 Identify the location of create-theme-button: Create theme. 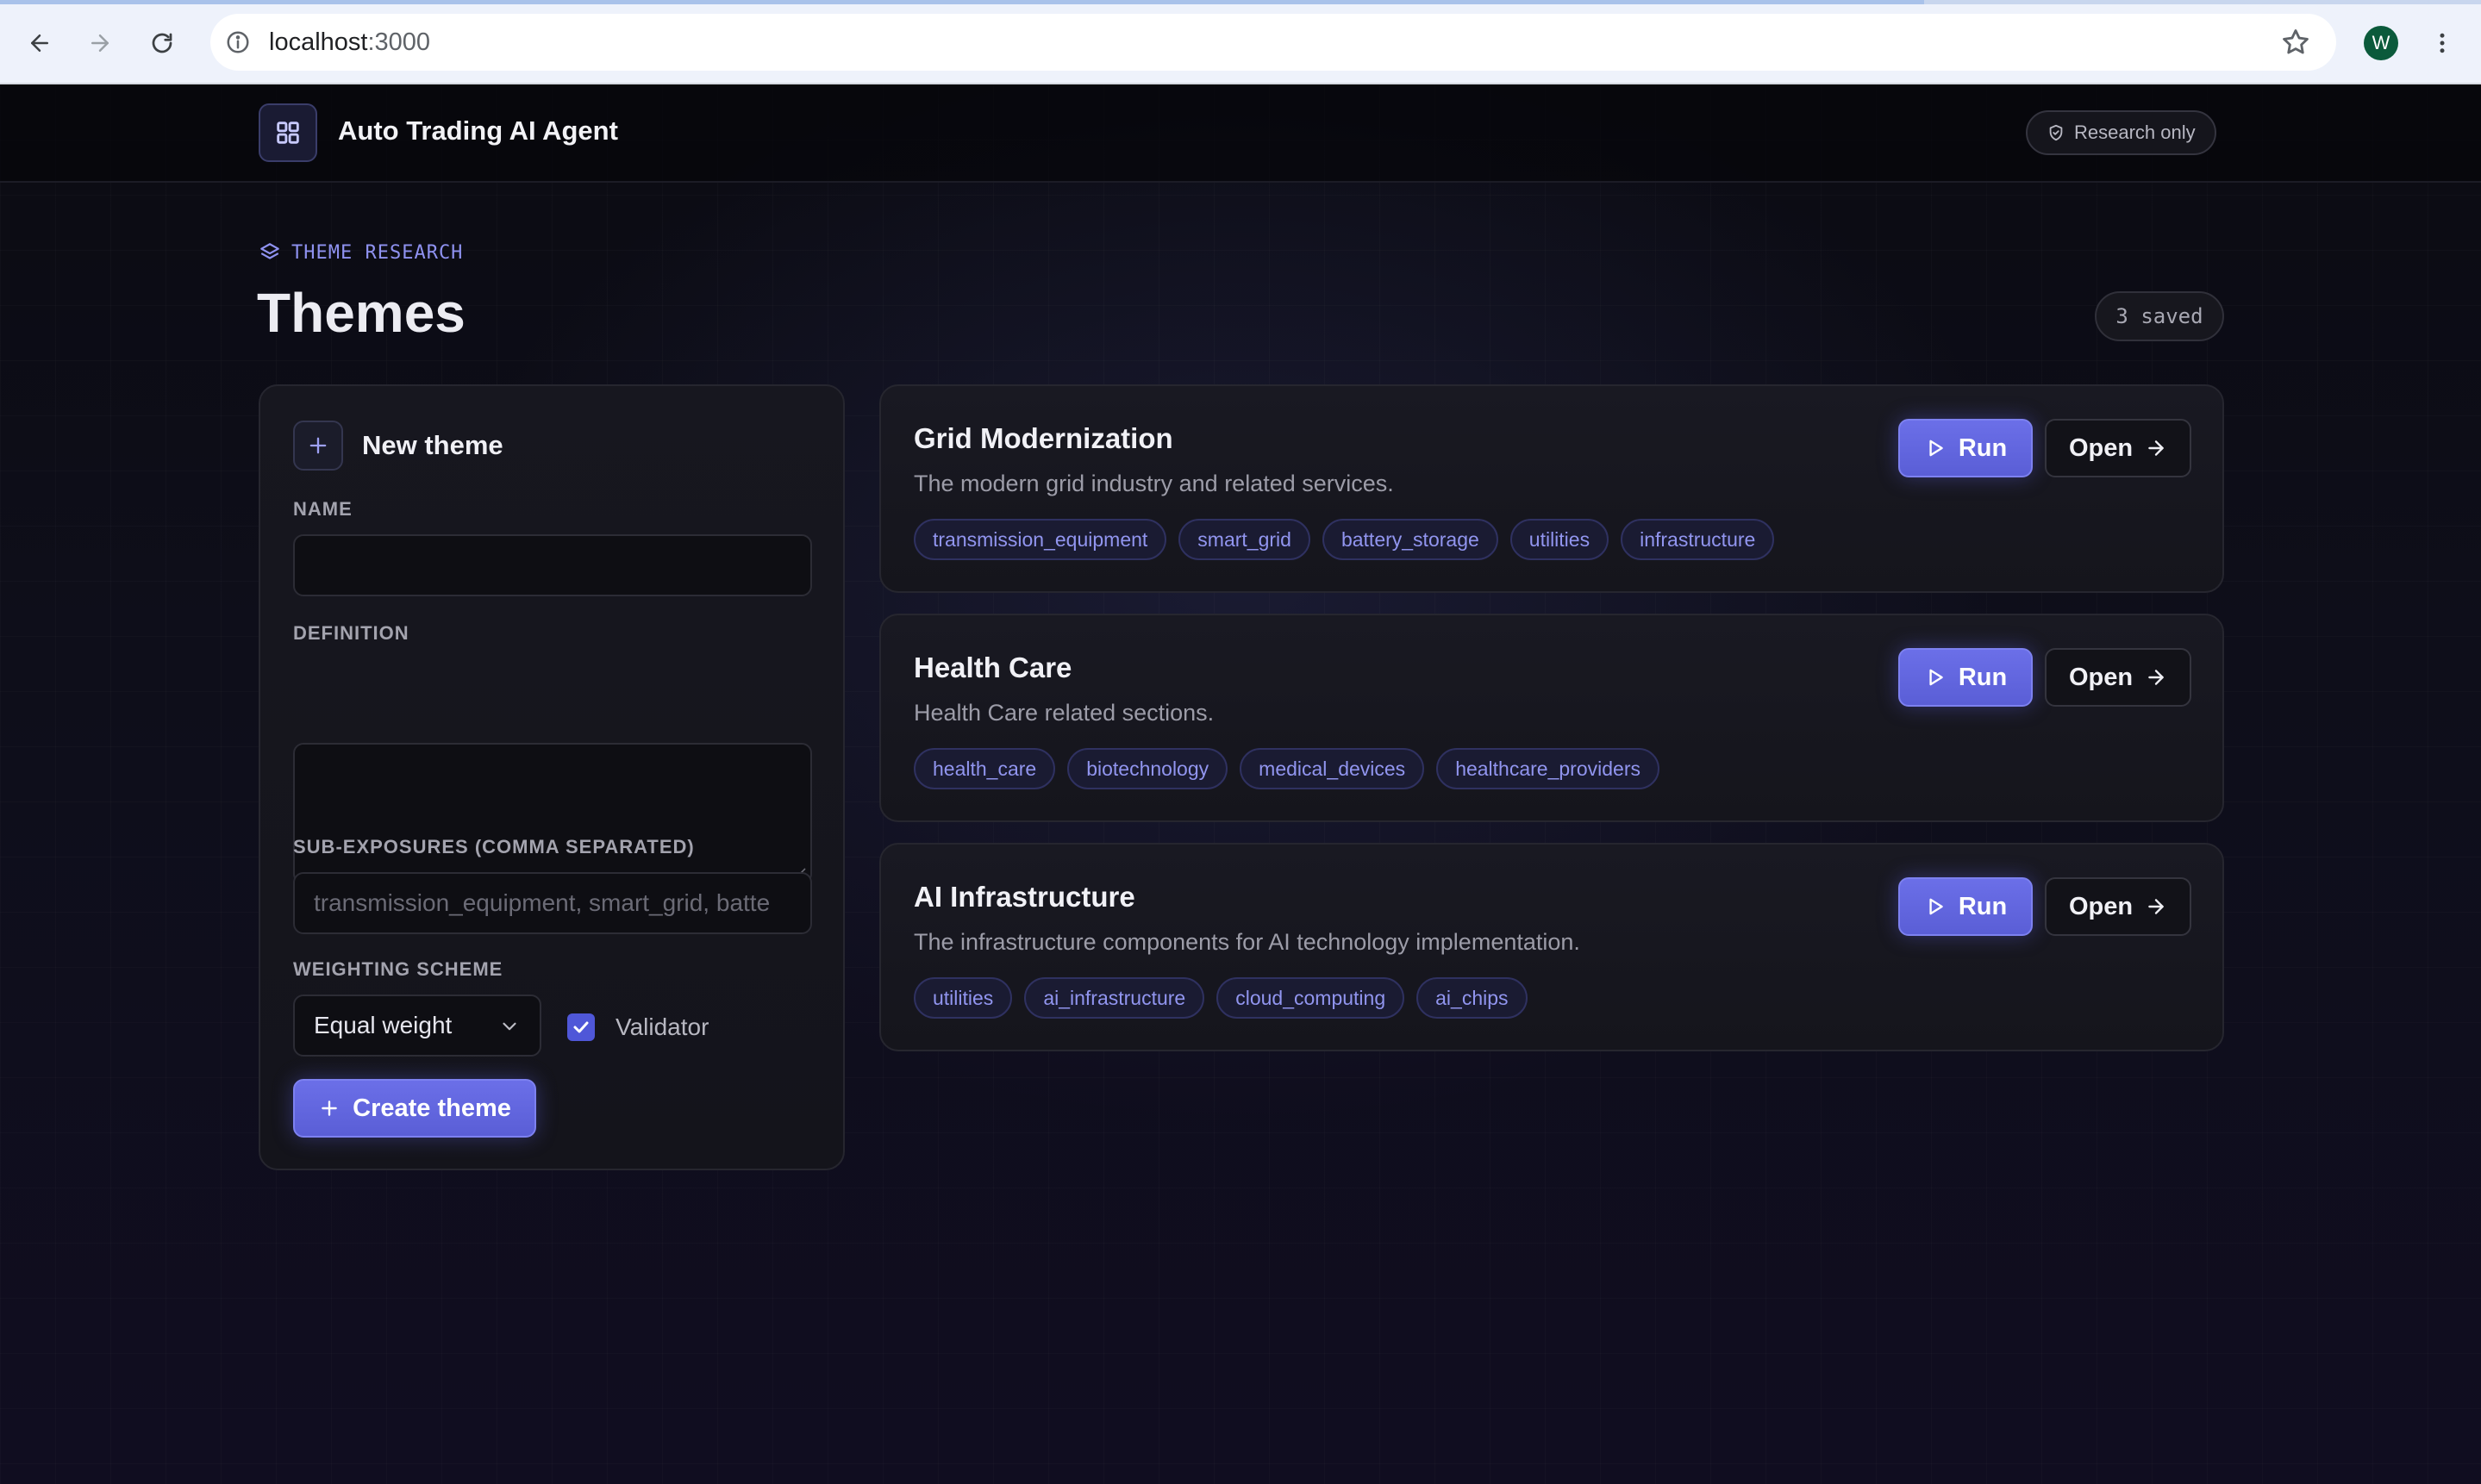
(414, 1109).